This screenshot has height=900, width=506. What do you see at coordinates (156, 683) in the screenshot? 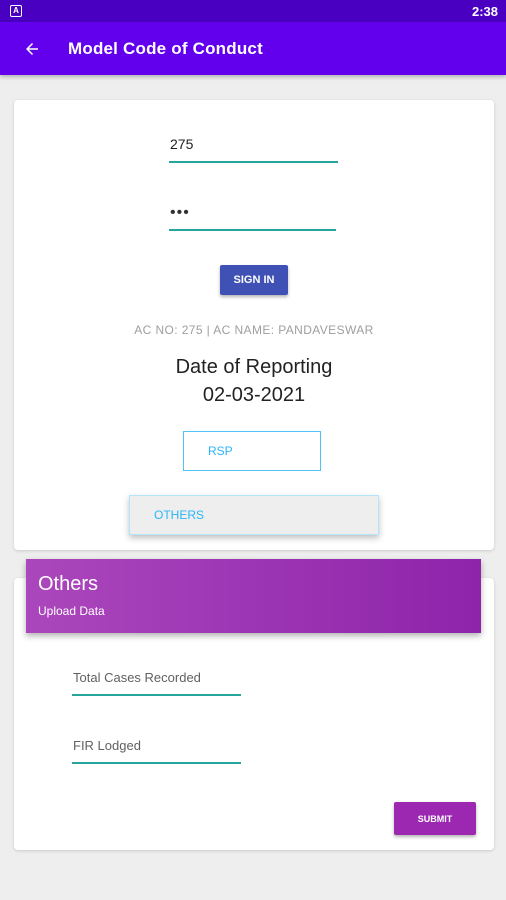
I see `total-cases-recorded-field: Total Cases Recorded` at bounding box center [156, 683].